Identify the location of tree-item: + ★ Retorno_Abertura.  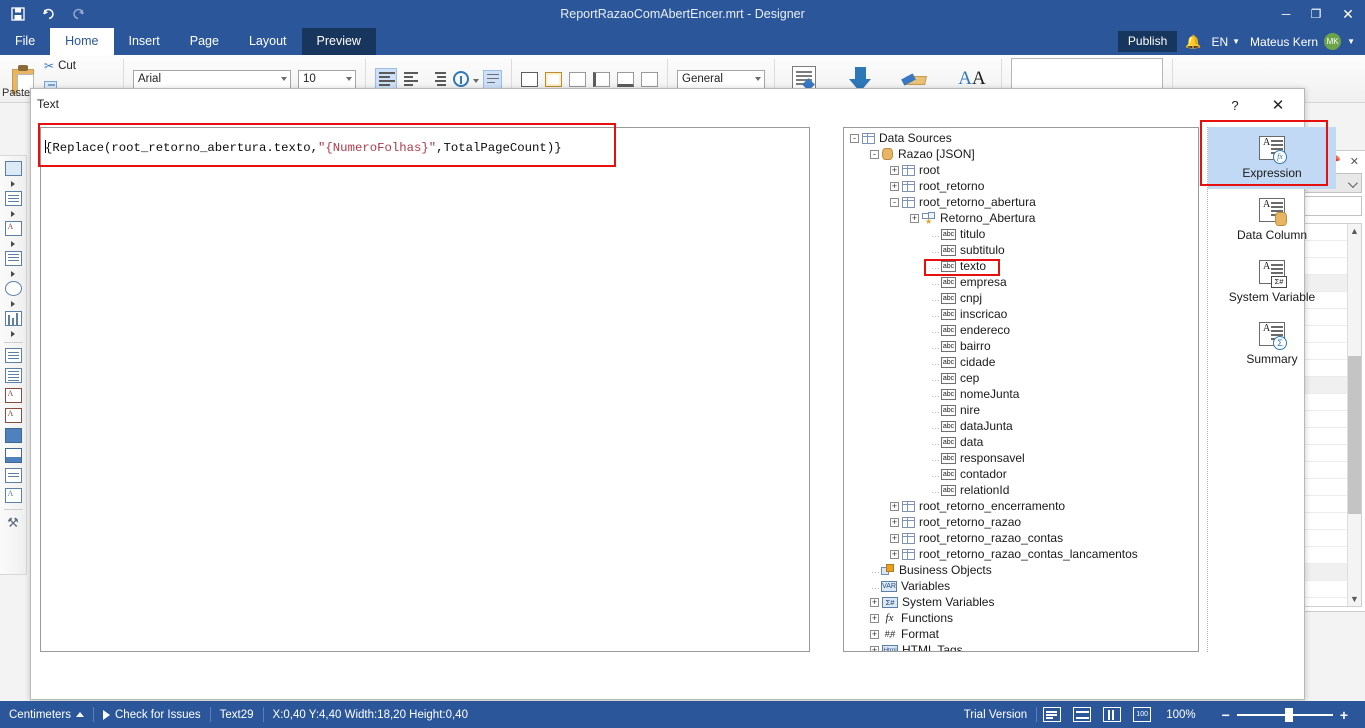
(1021, 218).